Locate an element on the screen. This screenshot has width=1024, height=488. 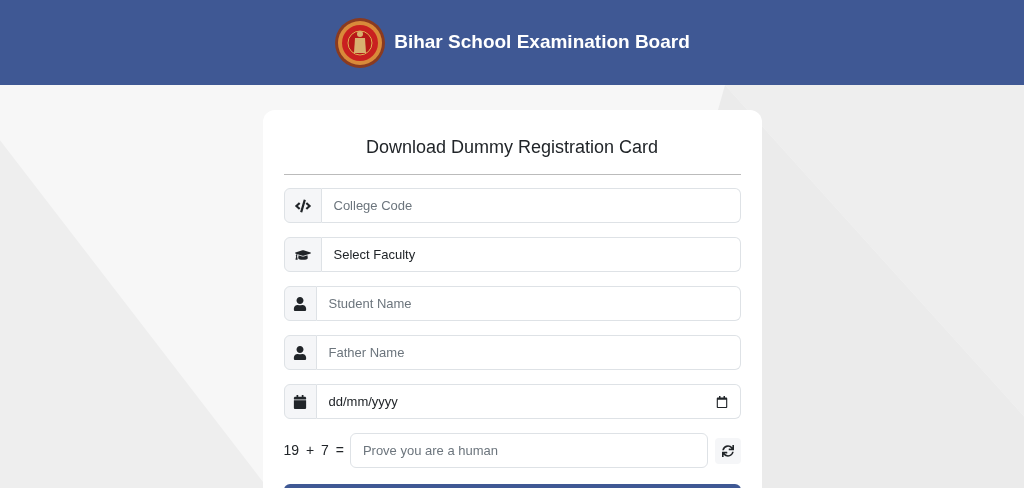
form-title: Download Dummy Registration Card is located at coordinates (512, 147).